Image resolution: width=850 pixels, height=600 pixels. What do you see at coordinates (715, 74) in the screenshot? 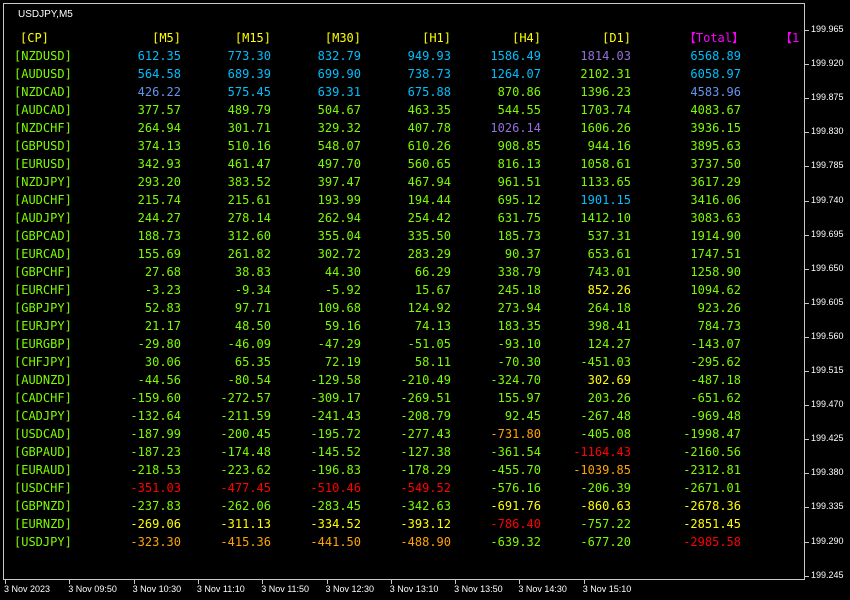
I see `total-value: 6058.97` at bounding box center [715, 74].